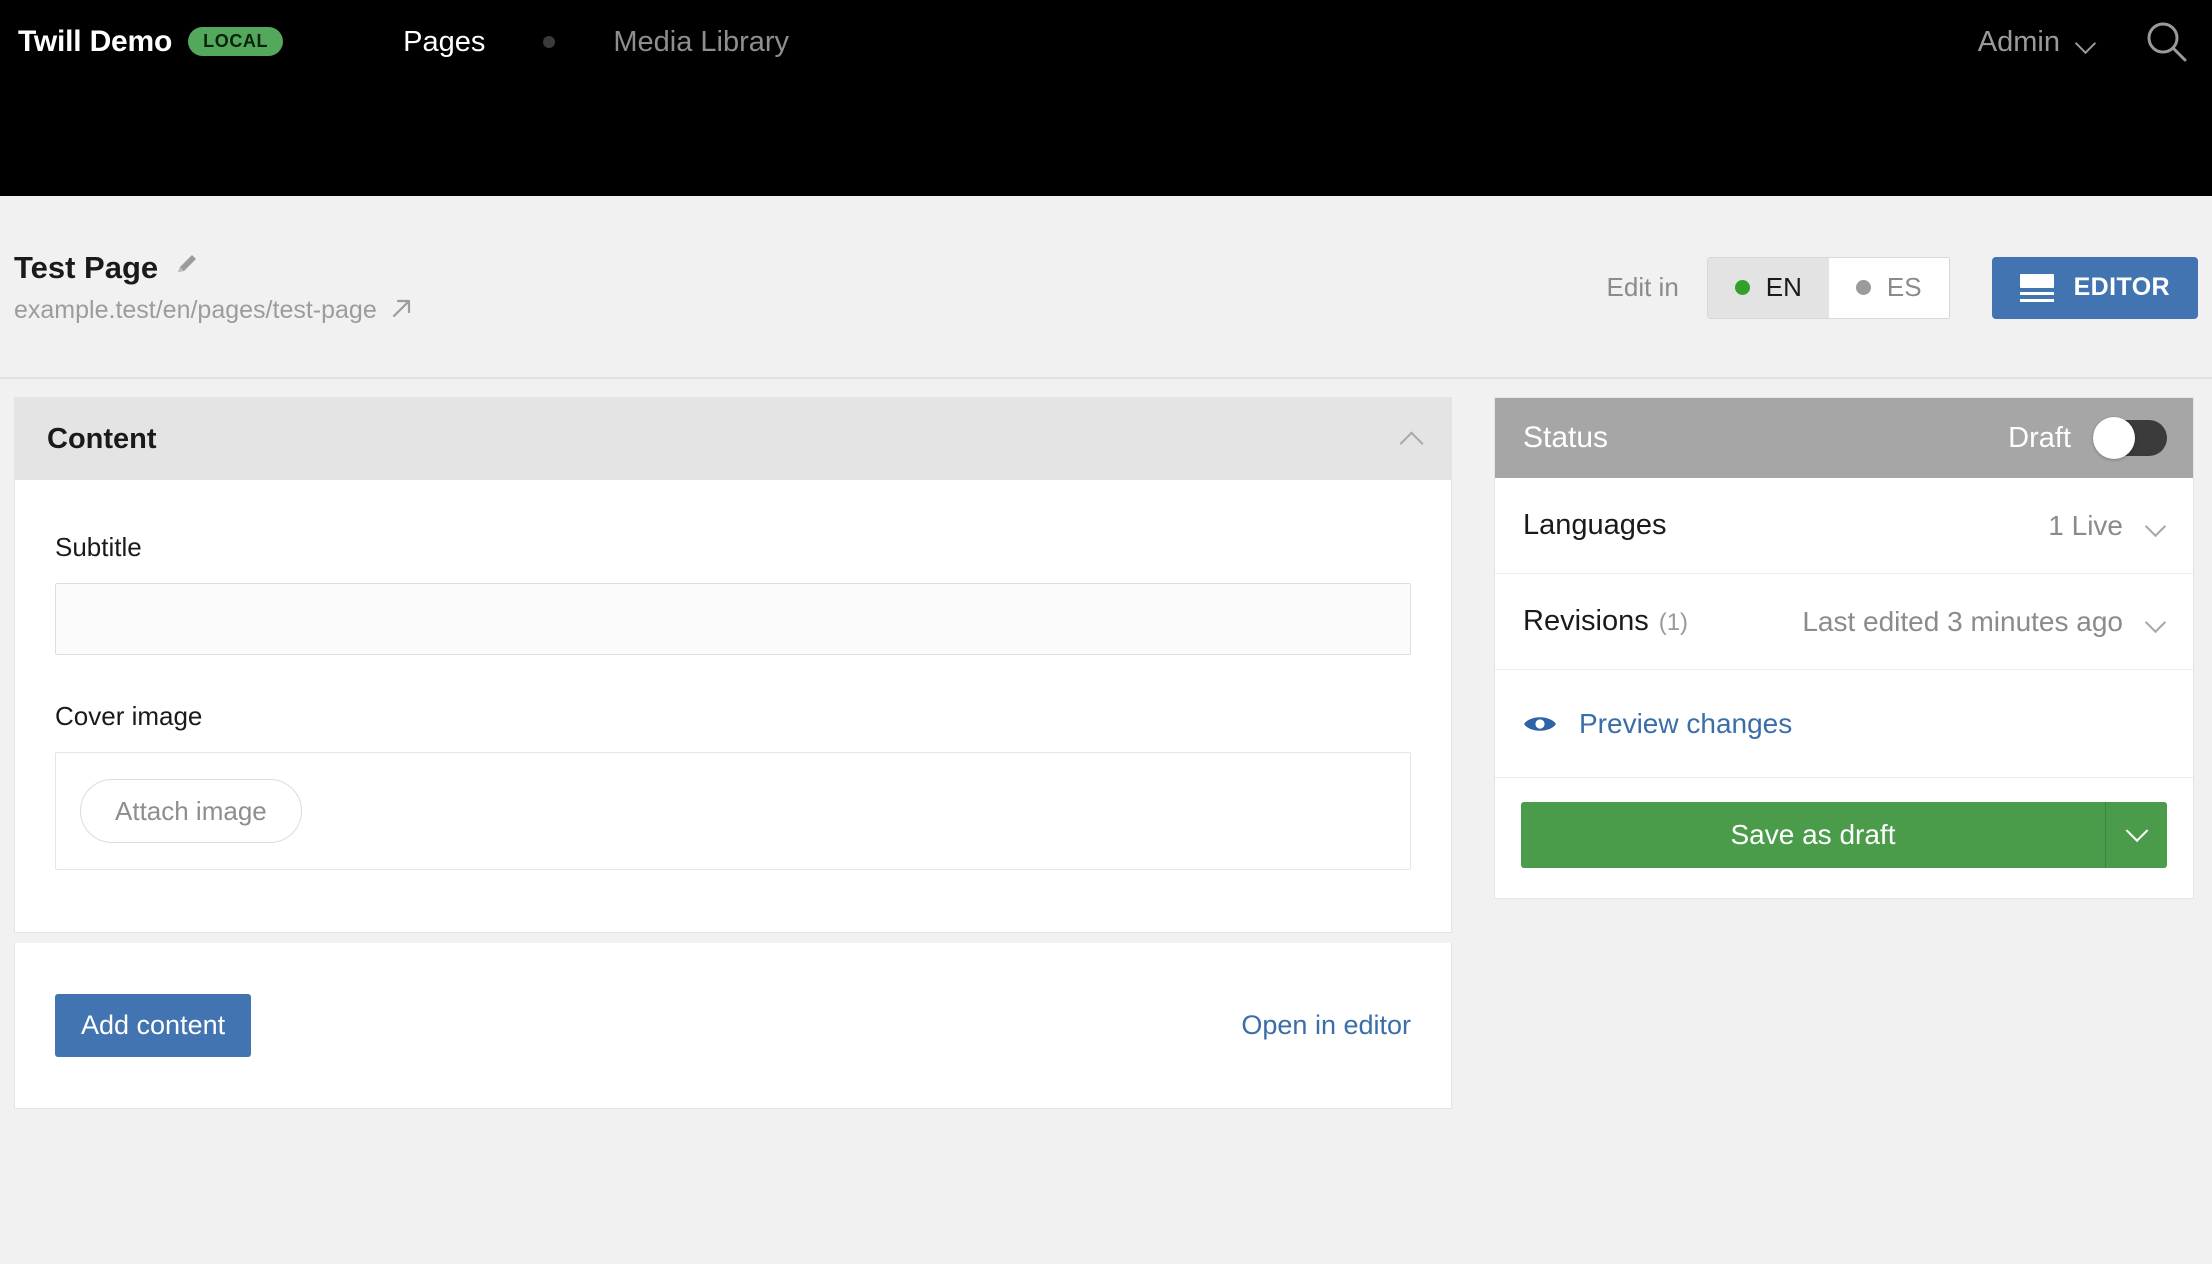 This screenshot has width=2212, height=1264. I want to click on layout-editor-icon, so click(2036, 287).